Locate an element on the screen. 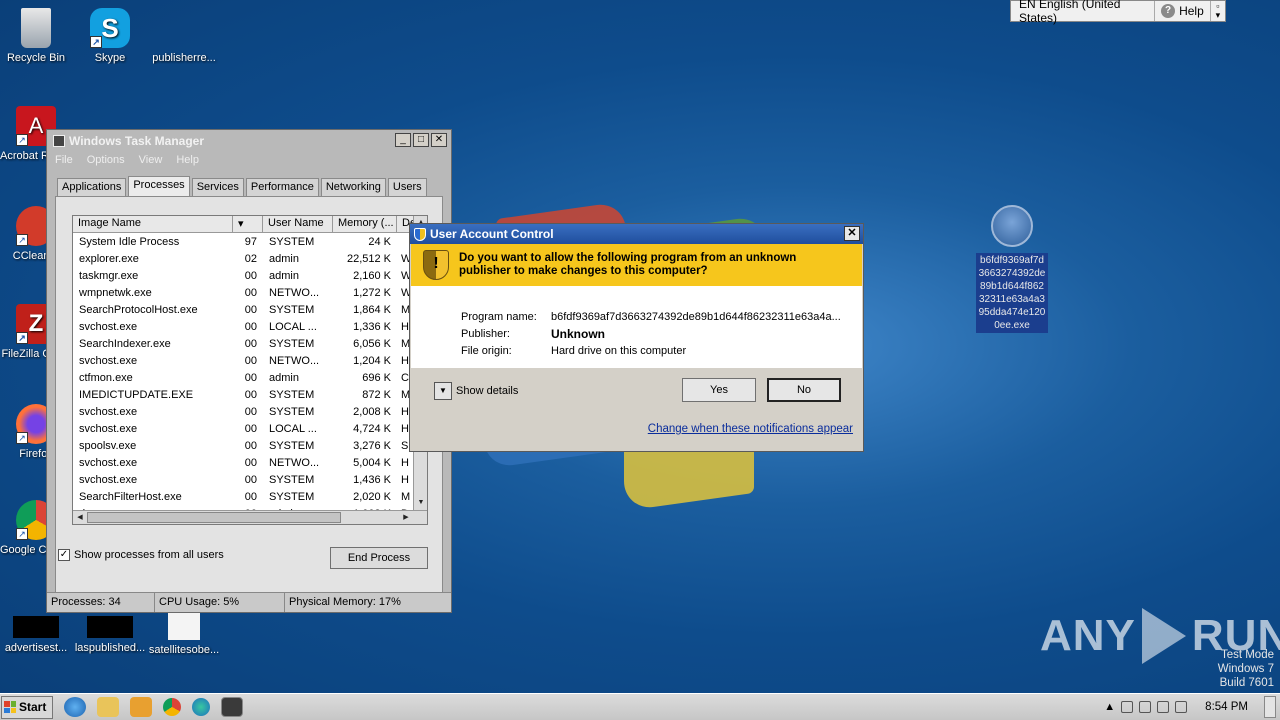 This screenshot has width=1280, height=720. table-row: IMEDICTUPDATE.EXE 00 SYSTEM 872 KM is located at coordinates (250, 394).